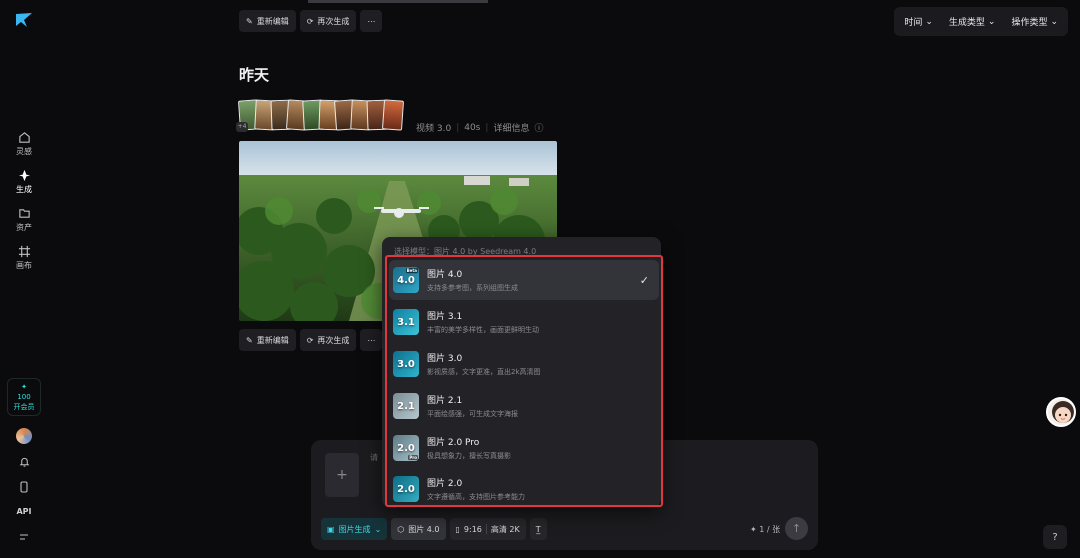 The image size is (1080, 558). I want to click on sidebar-item-inspiration: 灵感, so click(24, 144).